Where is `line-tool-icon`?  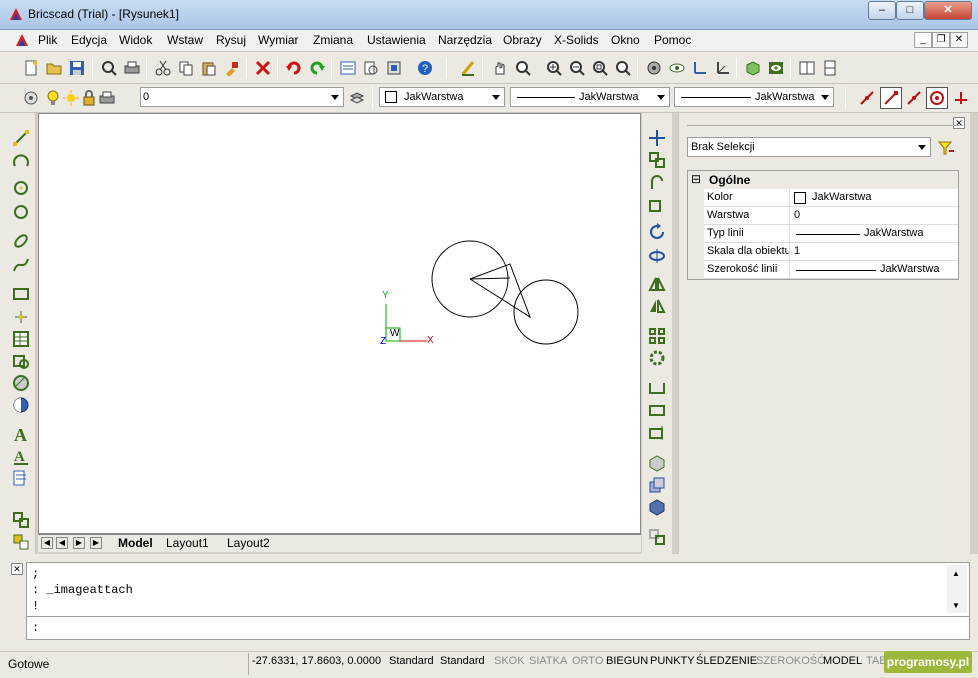
line-tool-icon is located at coordinates (21, 138).